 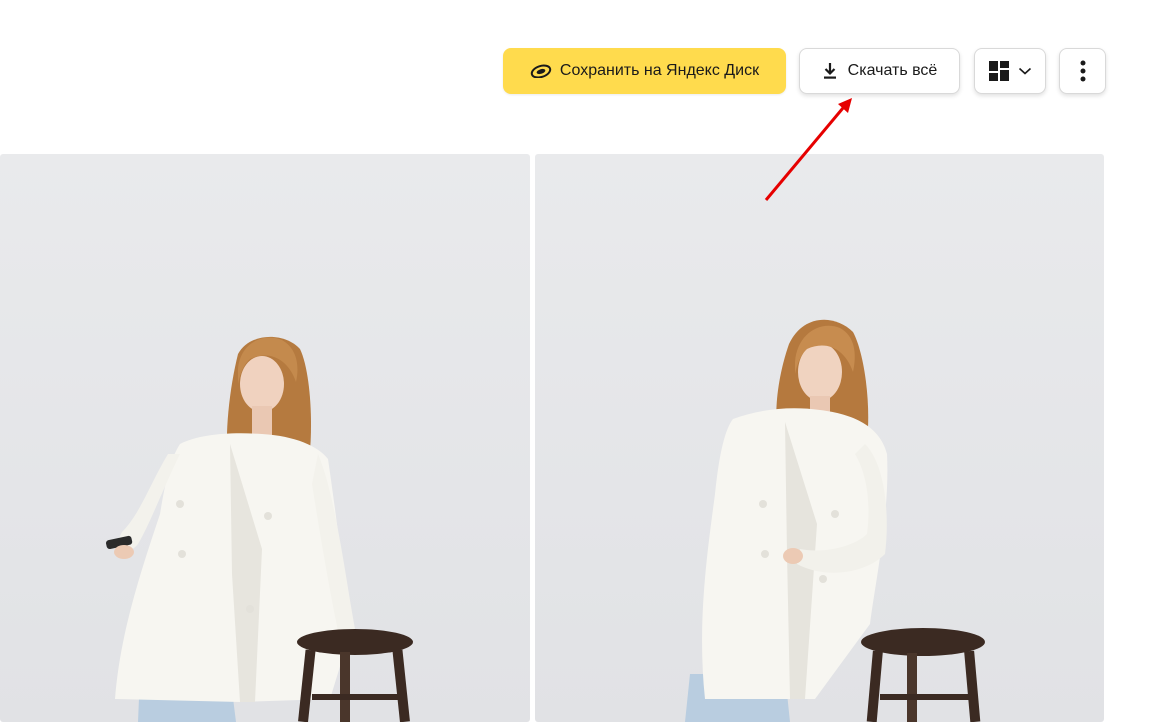 I want to click on save-to-disk-button: Сохранить на Яндекс Диск, so click(x=644, y=71).